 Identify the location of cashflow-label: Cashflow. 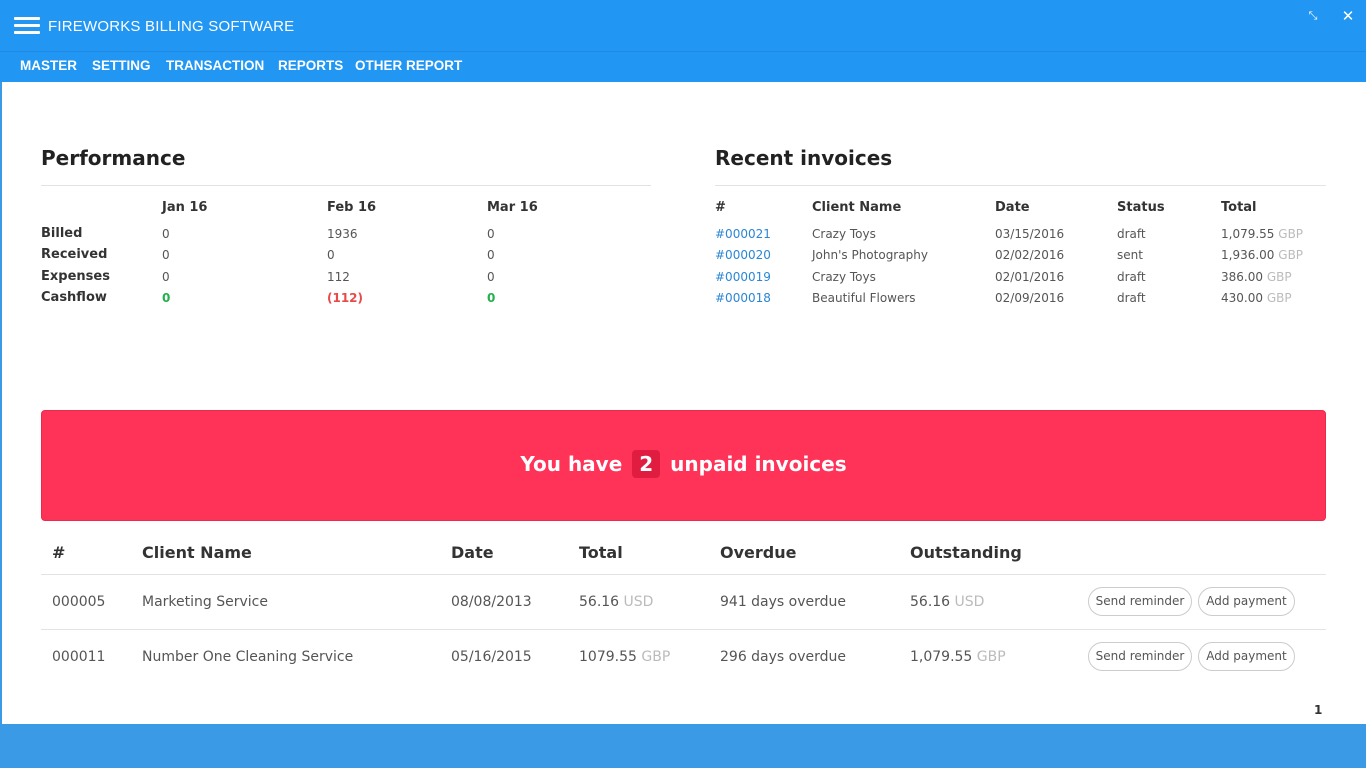
(74, 297).